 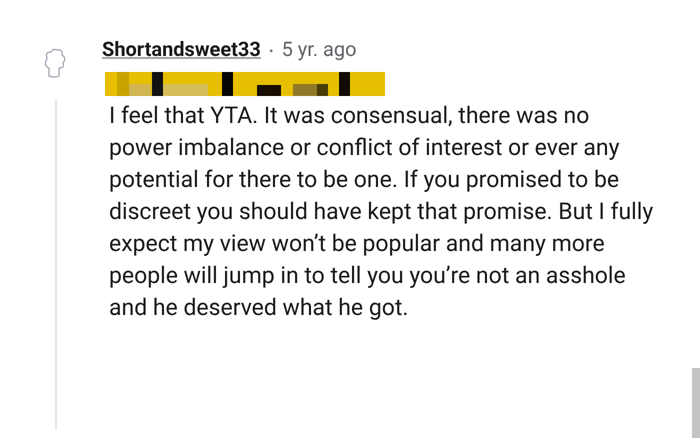 I want to click on timestamp: 5 yr. ago, so click(x=319, y=49).